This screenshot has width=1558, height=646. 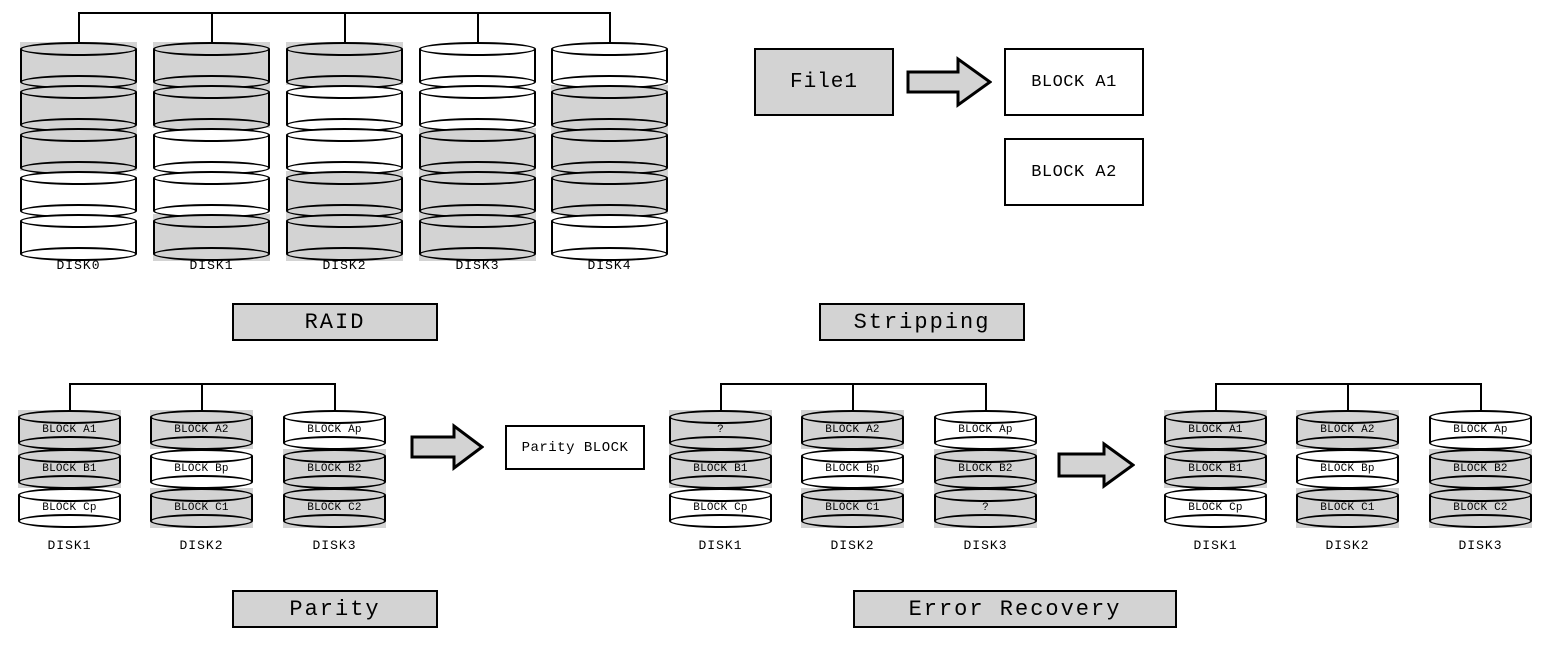 What do you see at coordinates (201, 430) in the screenshot?
I see `parity-block-1-0: BLOCK A2` at bounding box center [201, 430].